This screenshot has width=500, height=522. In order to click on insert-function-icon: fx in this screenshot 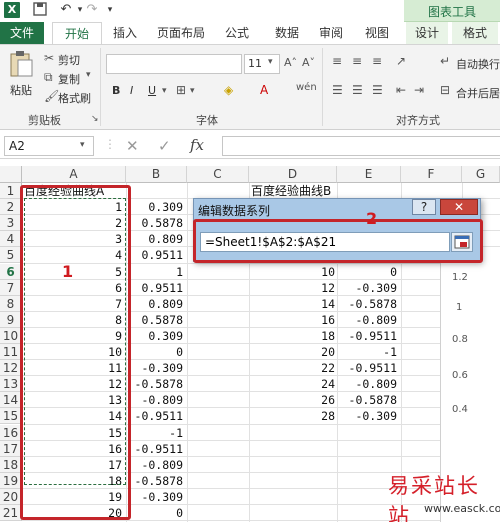, I will do `click(197, 145)`.